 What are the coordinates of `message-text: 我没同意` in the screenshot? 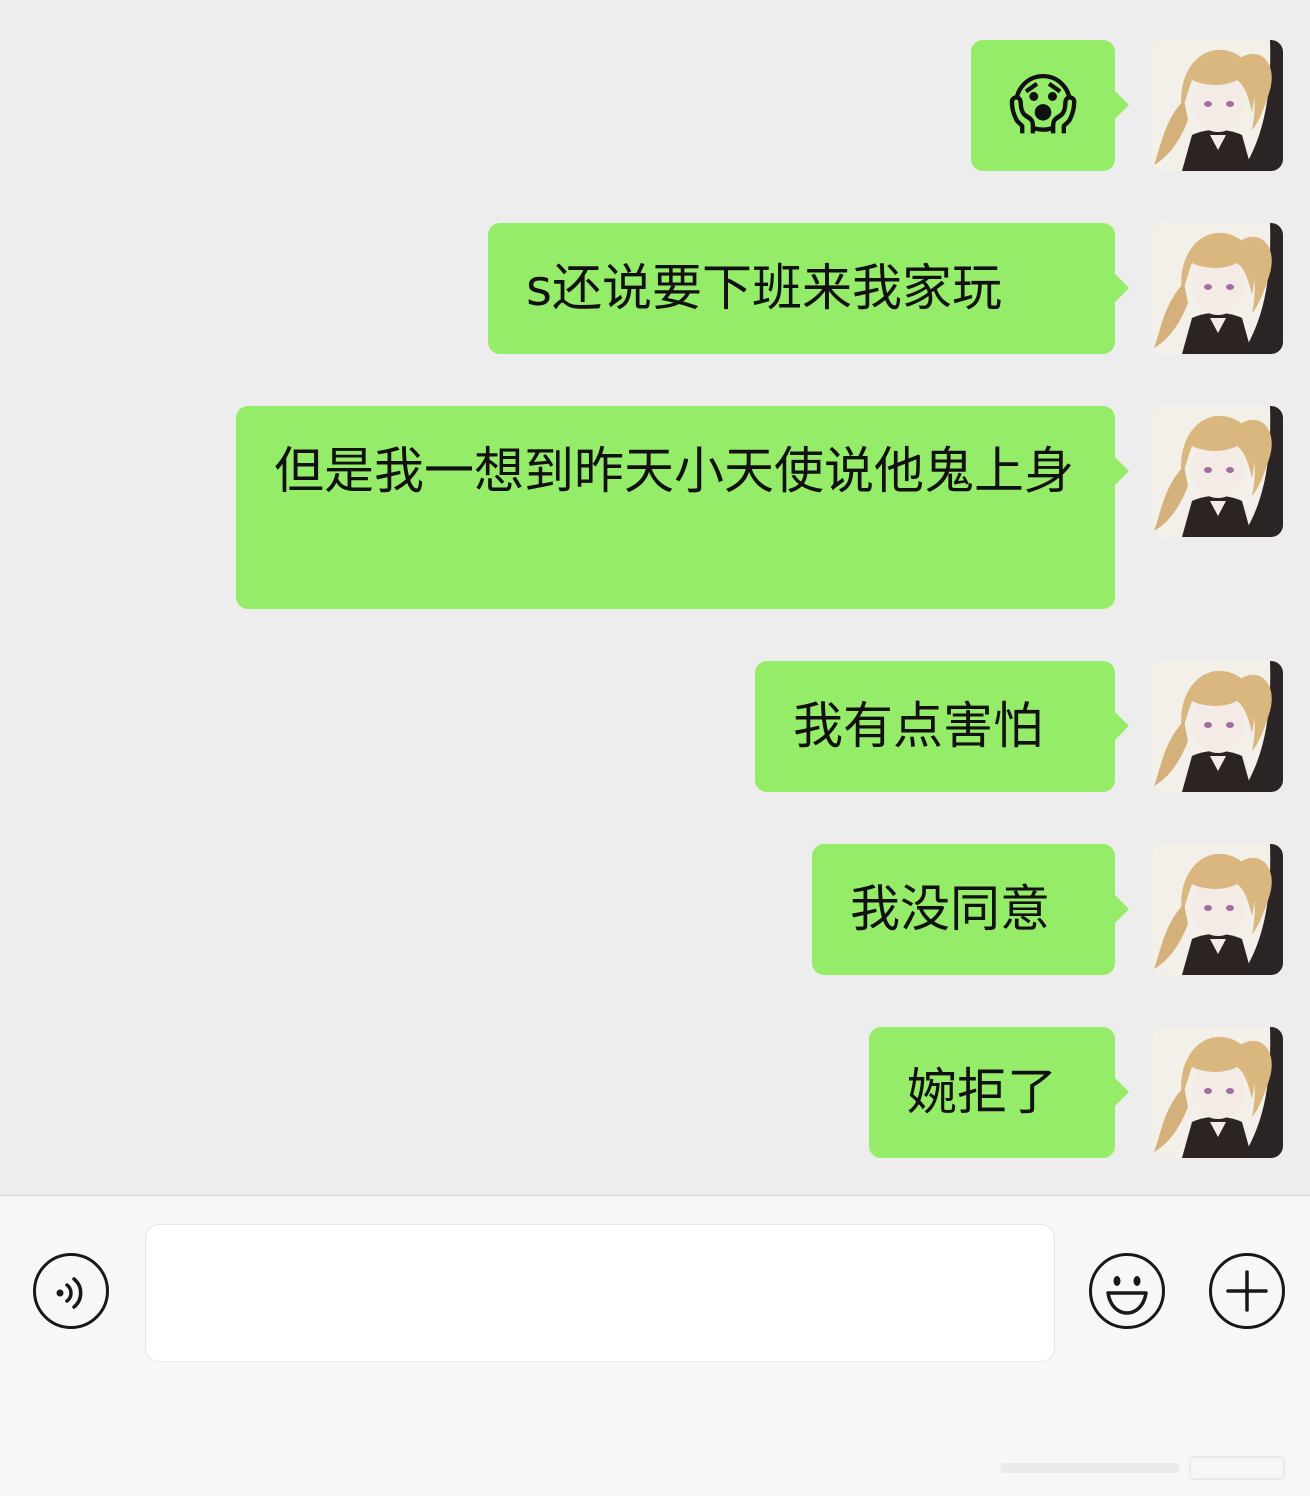 It's located at (950, 909).